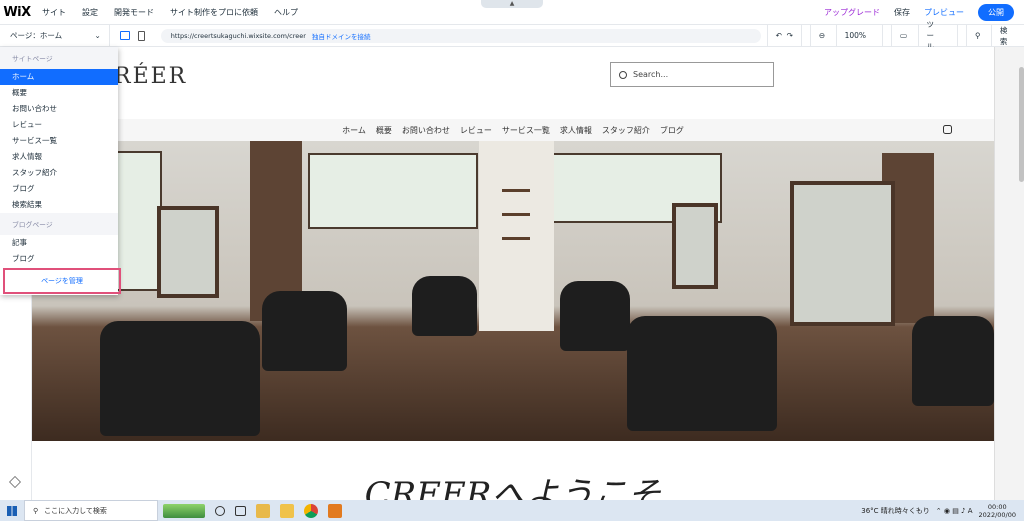 Image resolution: width=1024 pixels, height=521 pixels. Describe the element at coordinates (311, 510) in the screenshot. I see `chrome-icon` at that location.